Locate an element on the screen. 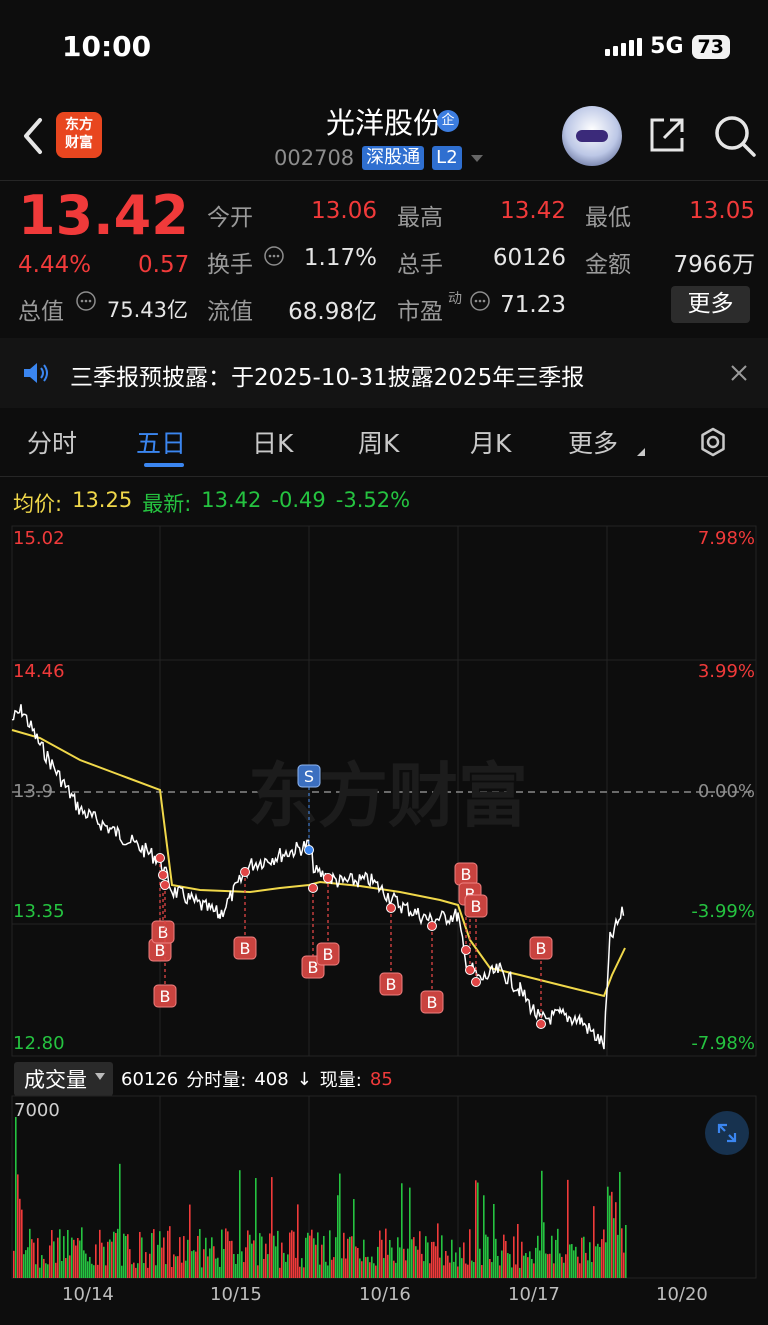 Image resolution: width=768 pixels, height=1325 pixels. chevron-down-icon is located at coordinates (476, 158).